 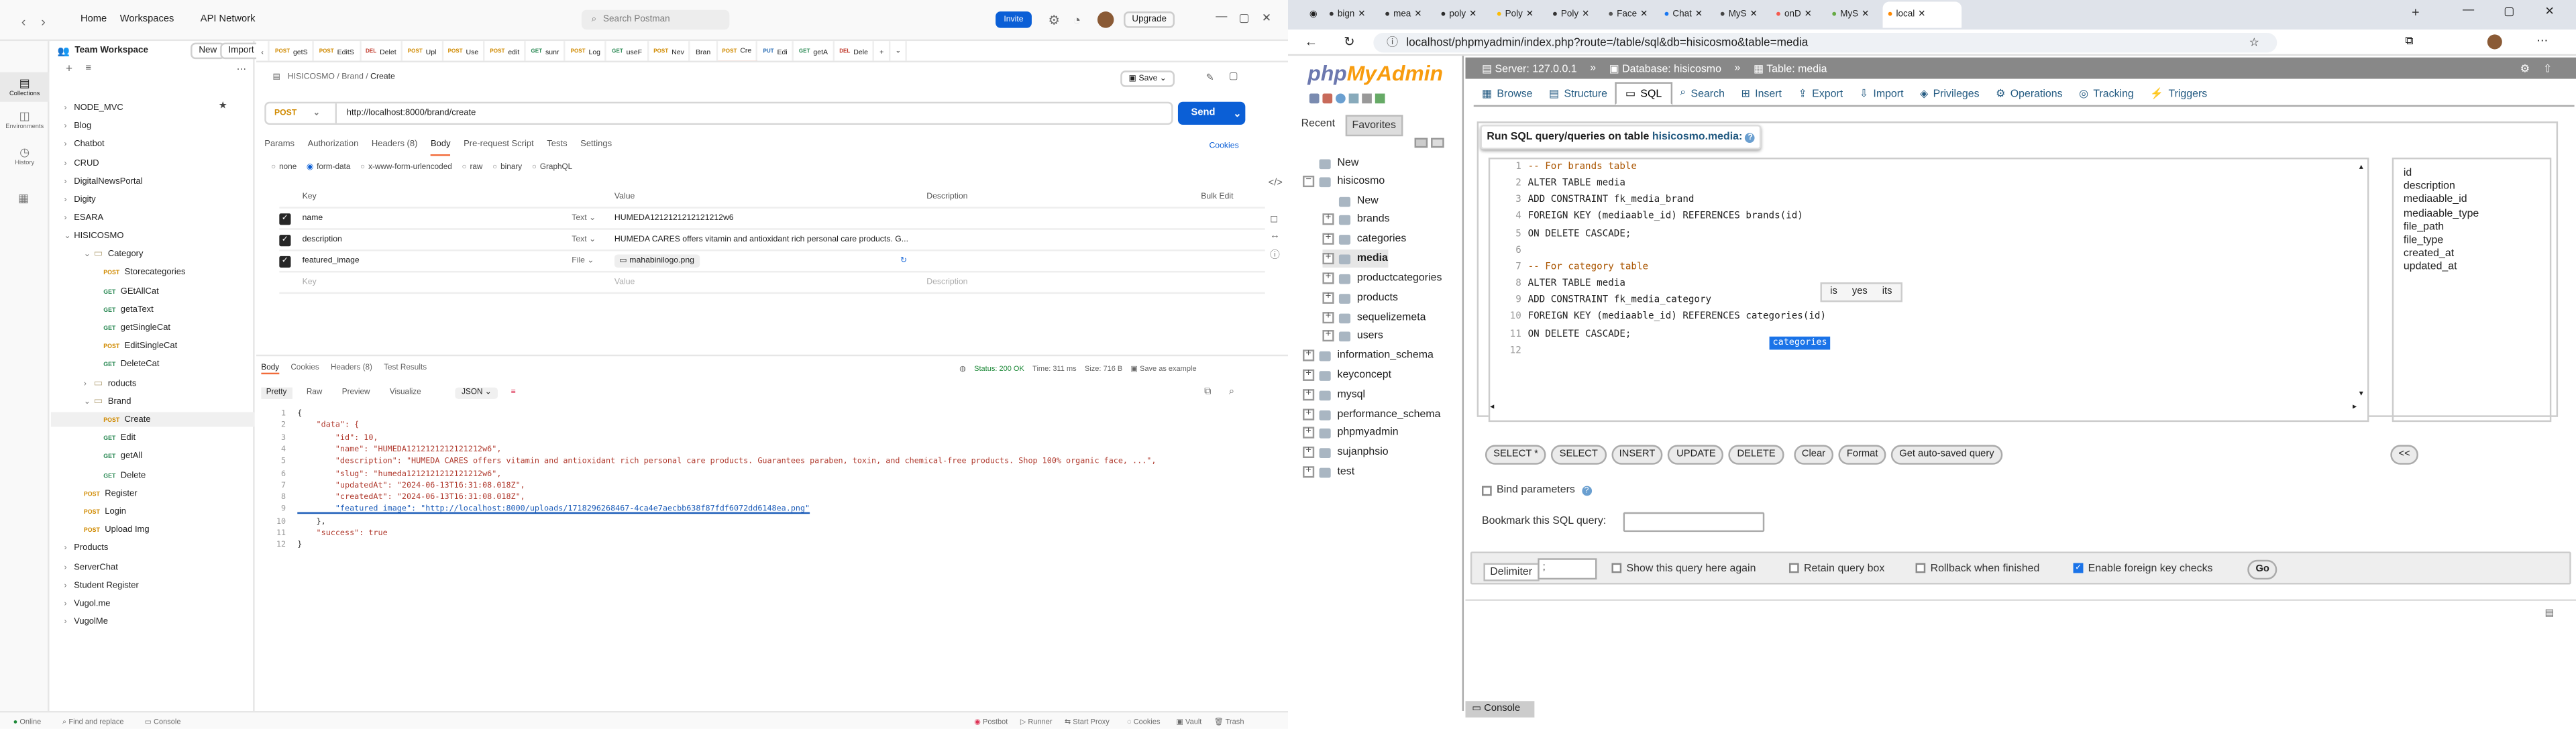 I want to click on sql-button: INSERT, so click(x=1637, y=455).